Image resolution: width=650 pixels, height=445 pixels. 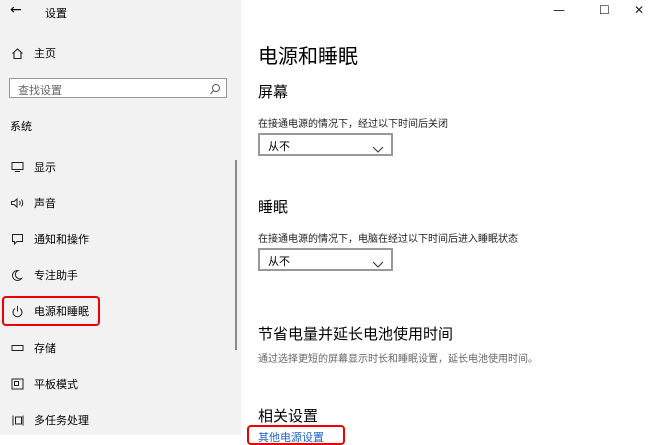 I want to click on screen-timeout-dropdown: 从不, so click(x=325, y=144).